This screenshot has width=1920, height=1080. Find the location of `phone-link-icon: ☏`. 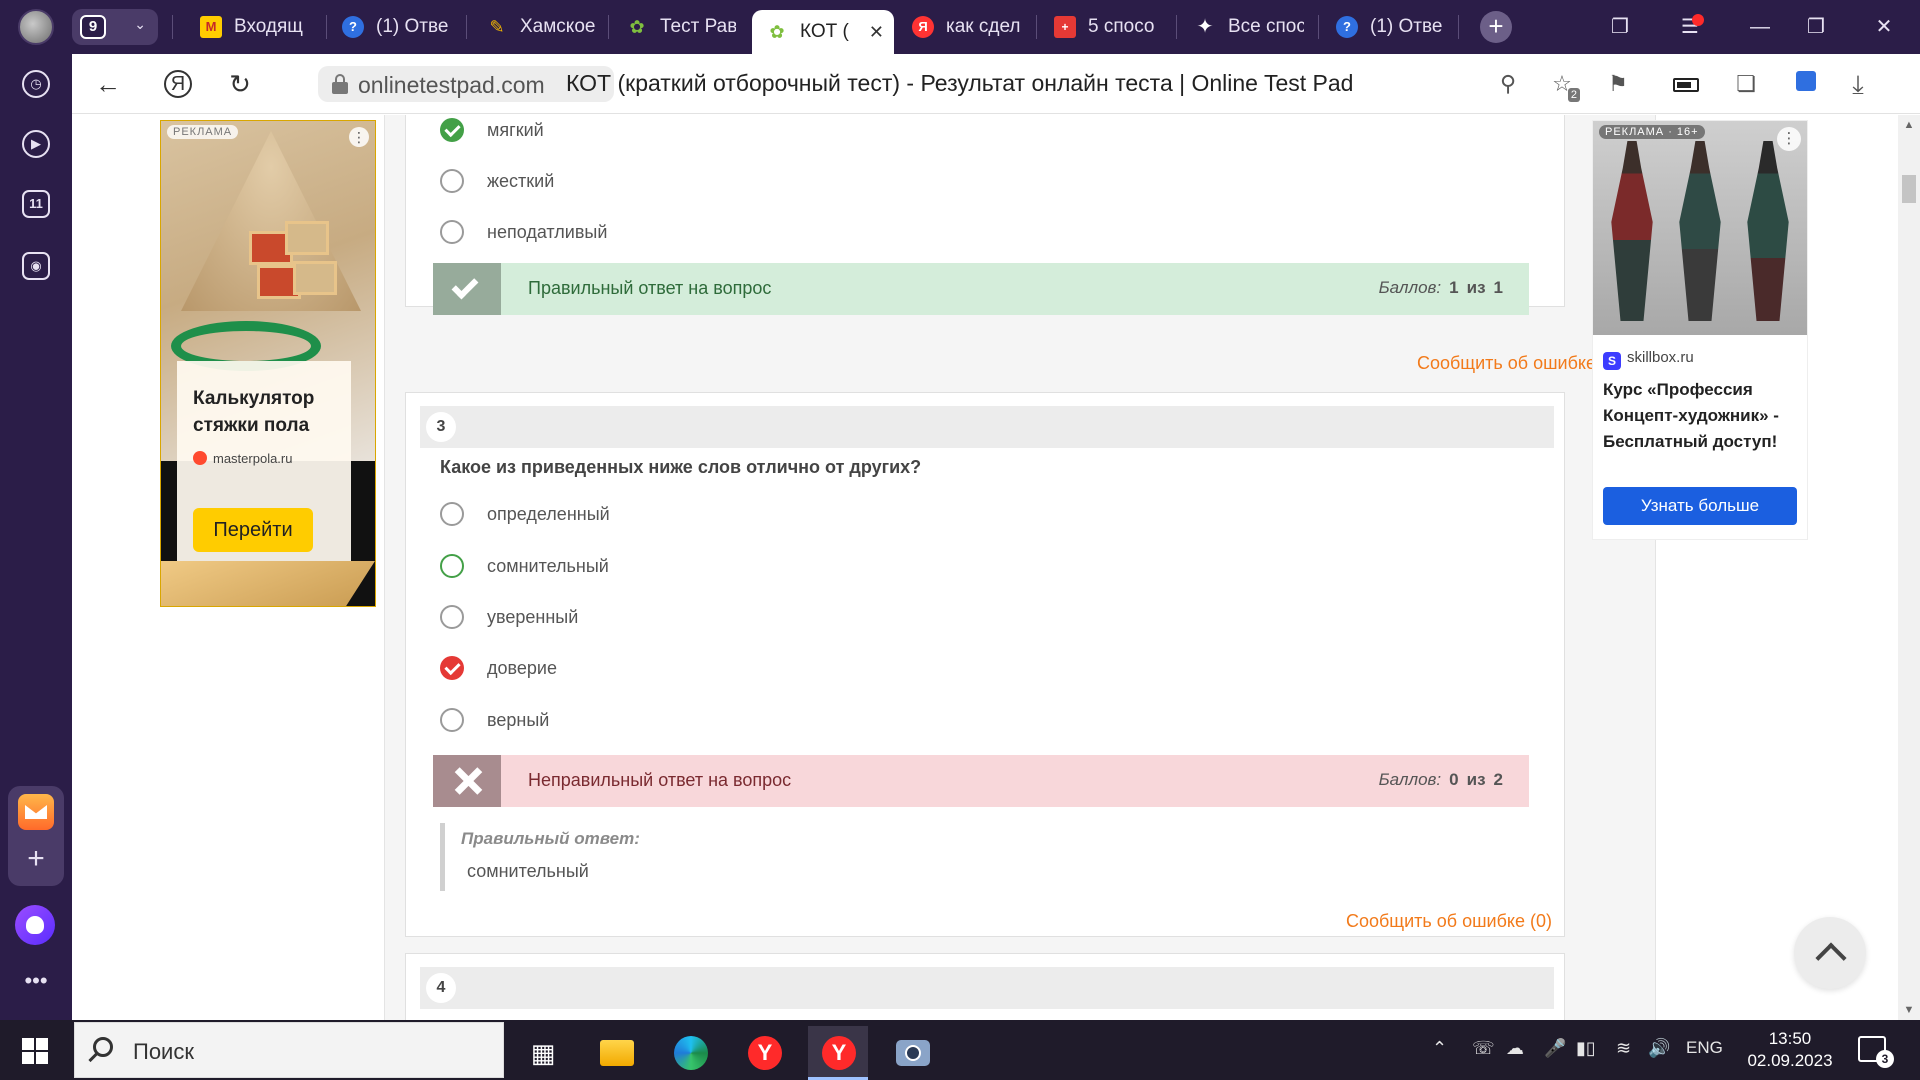

phone-link-icon: ☏ is located at coordinates (1483, 1048).